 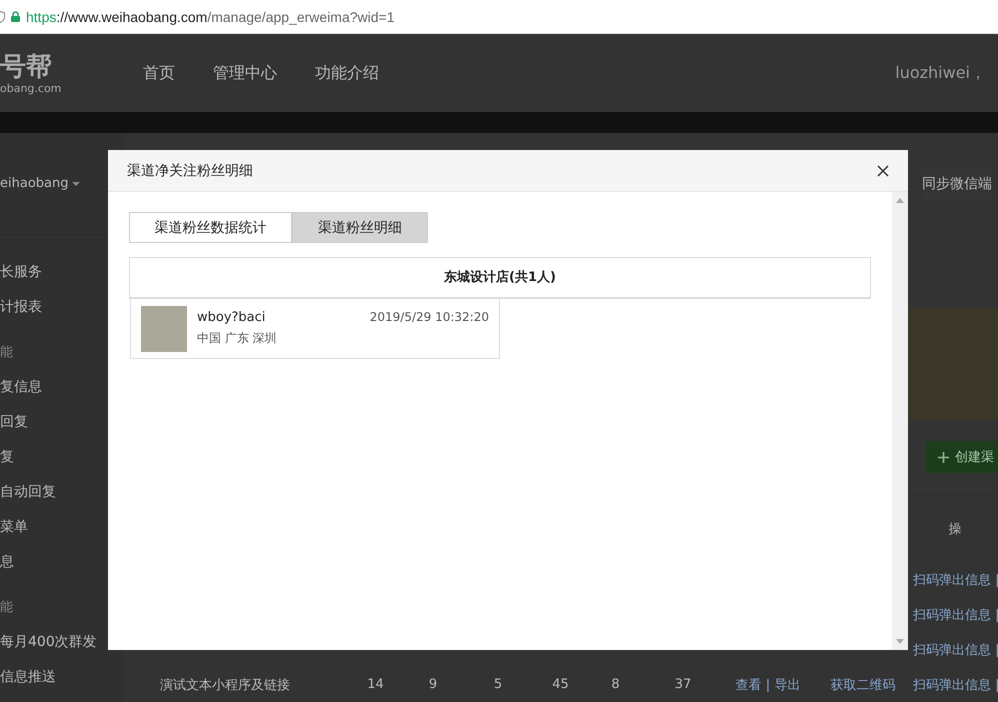 What do you see at coordinates (560, 684) in the screenshot?
I see `table-cell: 45` at bounding box center [560, 684].